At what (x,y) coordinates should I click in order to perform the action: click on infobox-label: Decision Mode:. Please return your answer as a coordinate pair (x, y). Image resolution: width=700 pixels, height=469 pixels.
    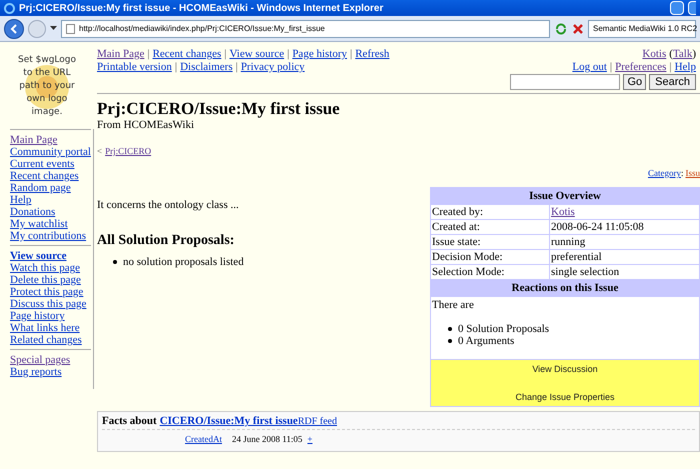
    Looking at the image, I should click on (490, 257).